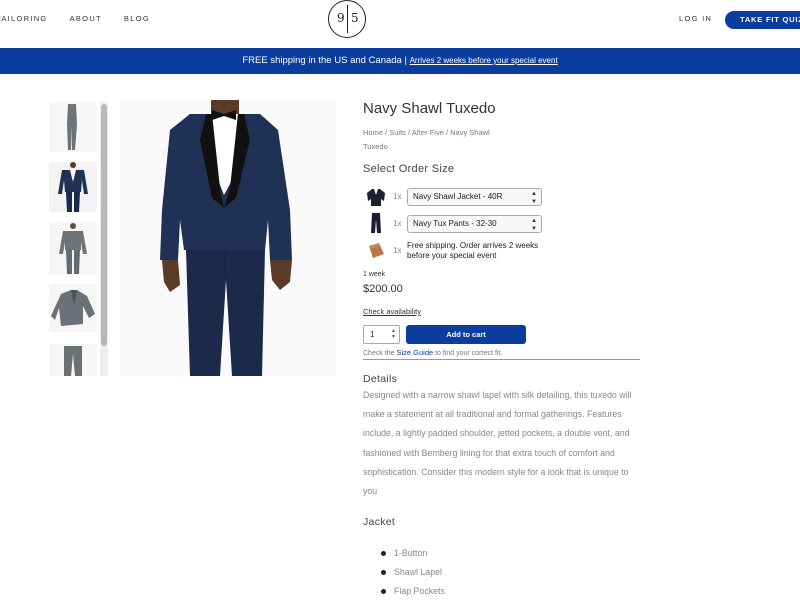 The width and height of the screenshot is (800, 600). I want to click on check-availability-link: Check availability, so click(392, 311).